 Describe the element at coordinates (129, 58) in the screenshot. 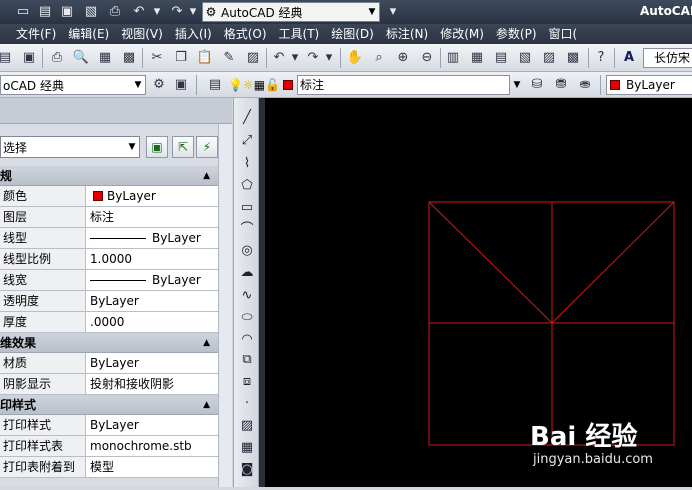

I see `3d-print-icon: ▩` at that location.